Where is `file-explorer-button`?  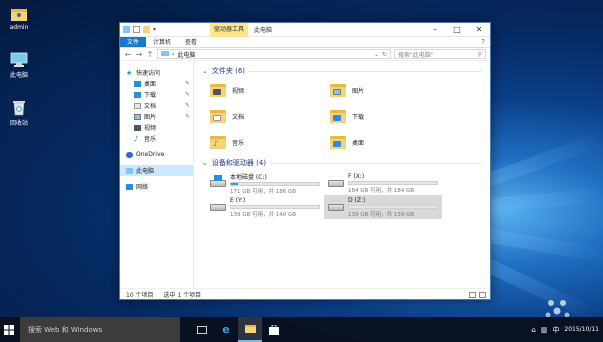
file-explorer-button is located at coordinates (250, 329).